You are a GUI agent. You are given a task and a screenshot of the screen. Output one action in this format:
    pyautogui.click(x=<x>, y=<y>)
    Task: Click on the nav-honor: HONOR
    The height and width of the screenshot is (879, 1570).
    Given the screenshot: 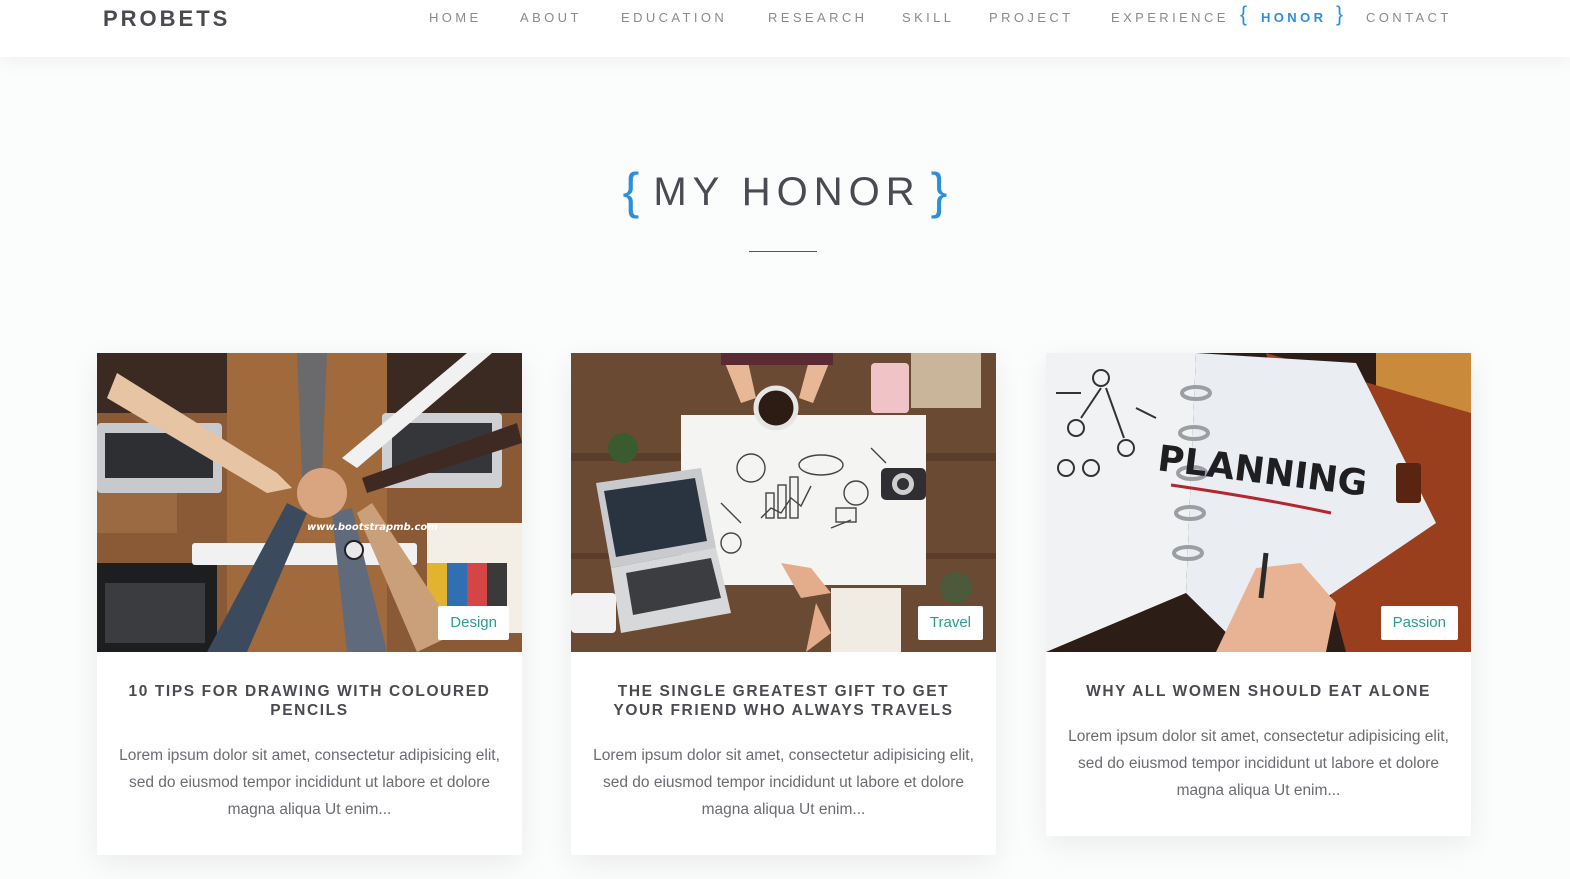 What is the action you would take?
    pyautogui.click(x=1293, y=17)
    